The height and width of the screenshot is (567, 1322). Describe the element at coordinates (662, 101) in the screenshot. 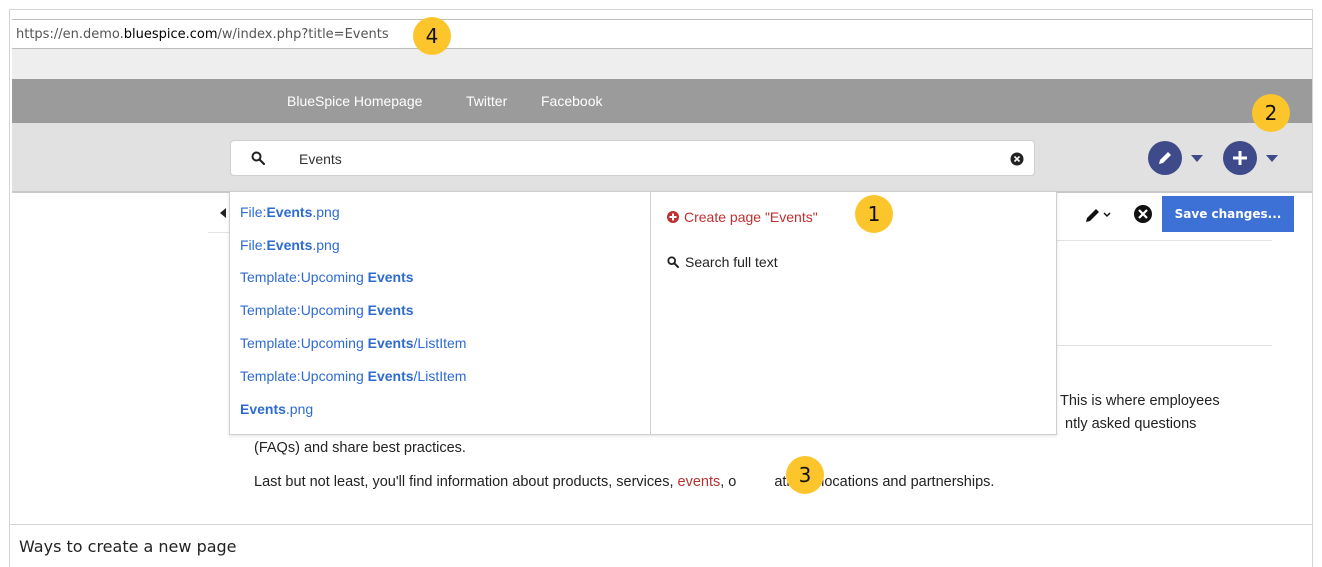

I see `top-navigation: BlueSpice Homepage Twitter Facebook` at that location.